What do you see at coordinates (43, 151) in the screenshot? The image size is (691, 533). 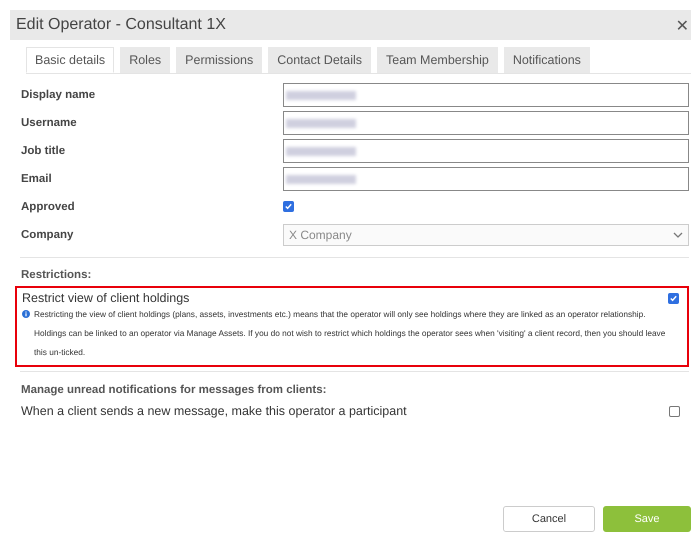 I see `field-label: Job title` at bounding box center [43, 151].